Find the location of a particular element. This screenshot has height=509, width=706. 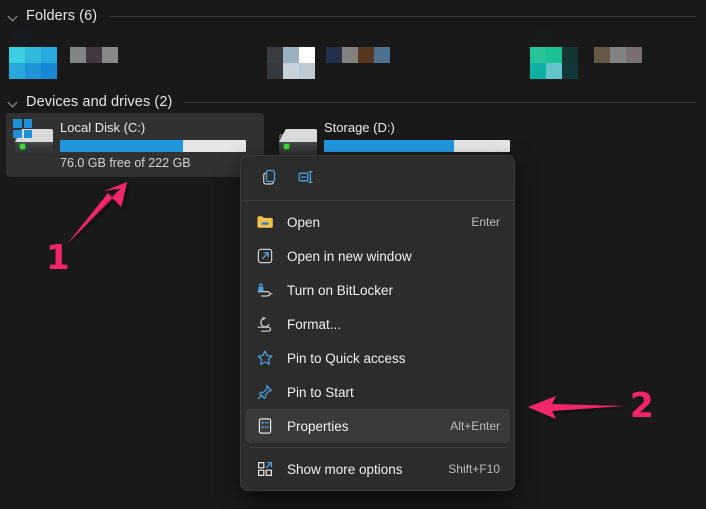

local-disk-c-tile: Local Disk (C:) 76.0 GB free of 222 GB is located at coordinates (135, 145).